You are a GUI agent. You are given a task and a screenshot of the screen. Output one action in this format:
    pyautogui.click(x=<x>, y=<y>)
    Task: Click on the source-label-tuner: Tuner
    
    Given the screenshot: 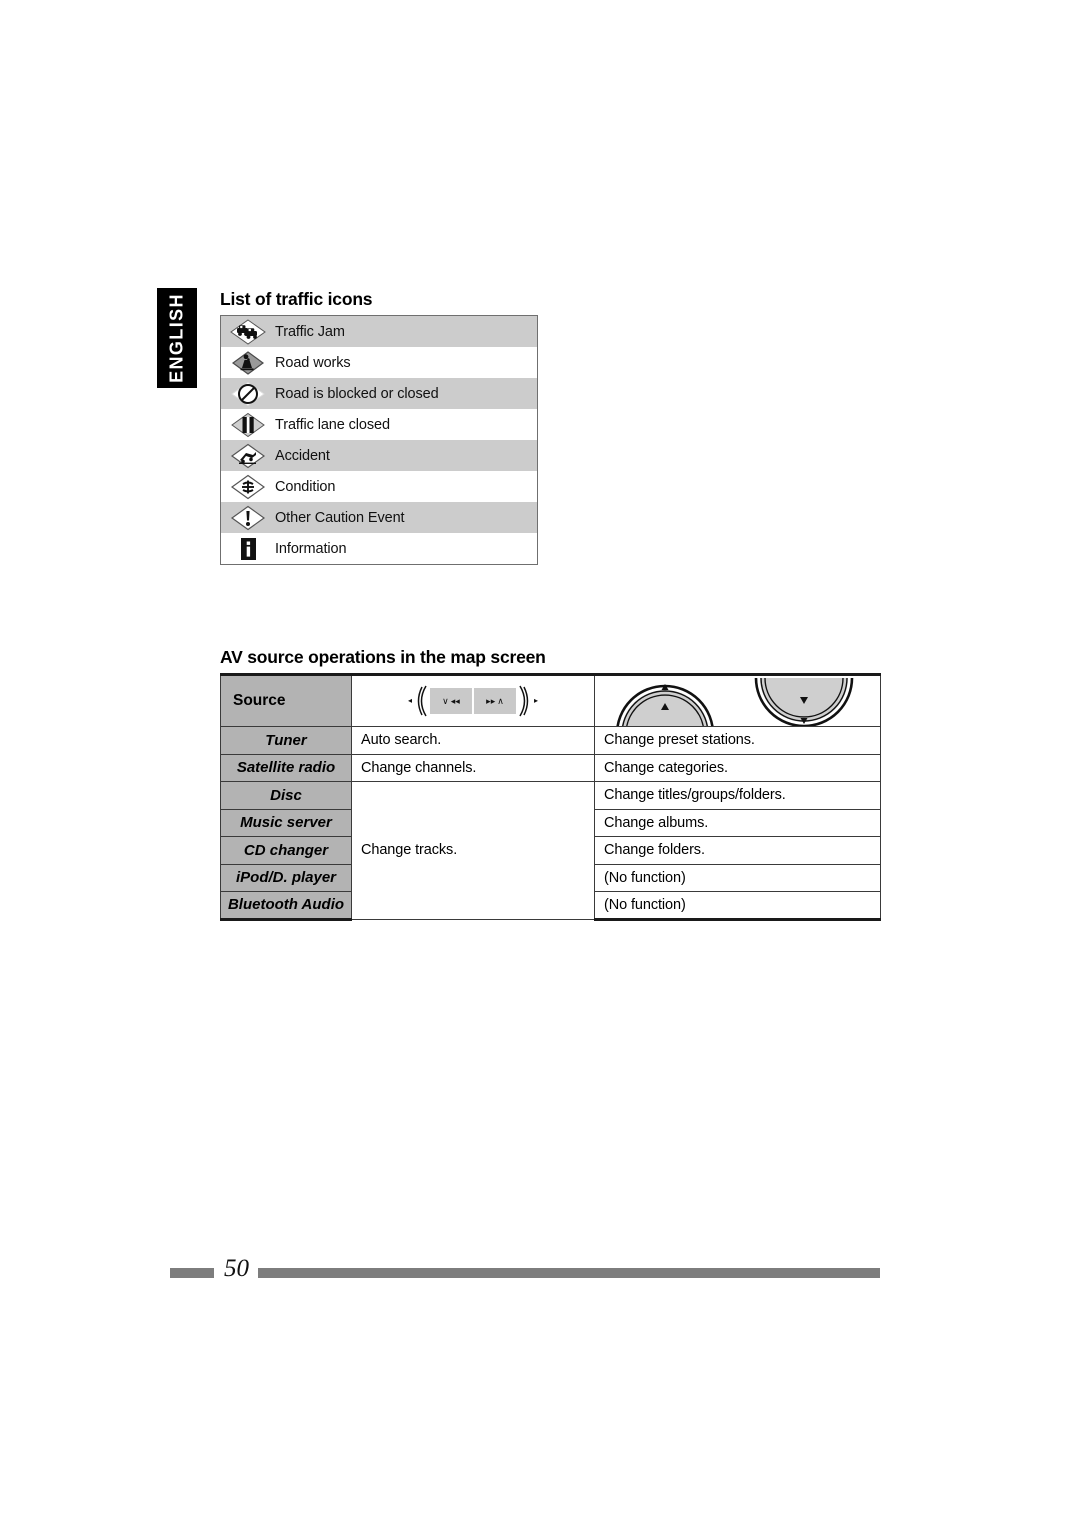 What is the action you would take?
    pyautogui.click(x=286, y=740)
    